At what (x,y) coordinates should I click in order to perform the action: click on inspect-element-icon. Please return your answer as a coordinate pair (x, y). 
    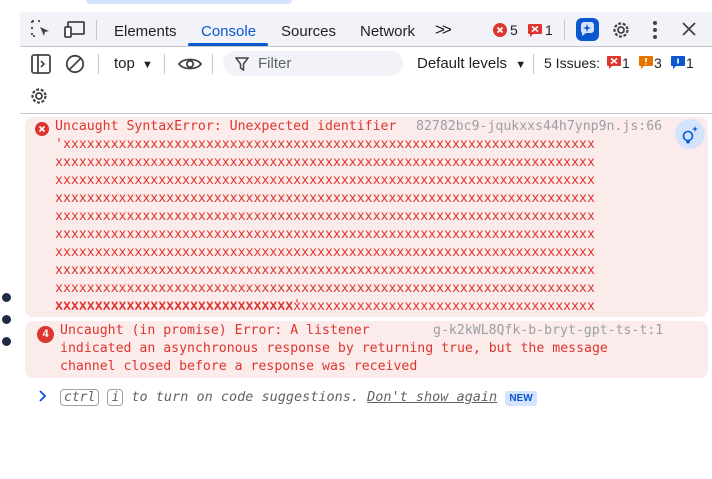
    Looking at the image, I should click on (41, 31).